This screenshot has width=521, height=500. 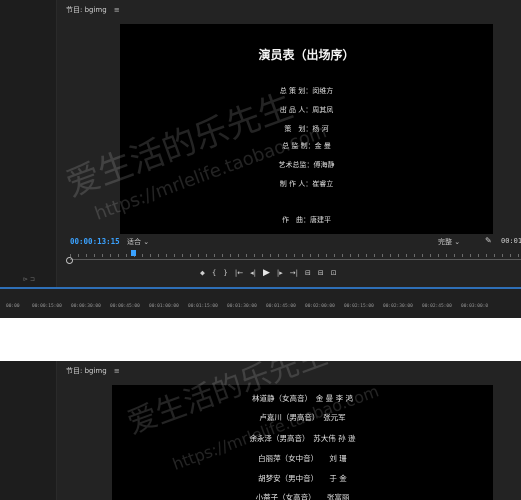 I want to click on cast-line: 林道静（女高音） 金 曼 李 鸿, so click(x=302, y=398).